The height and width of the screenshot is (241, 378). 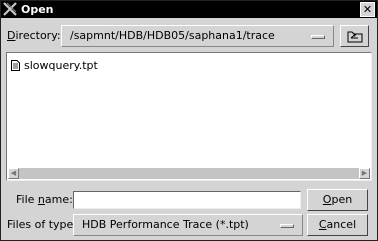 I want to click on cancel-button: Cancel, so click(x=337, y=225).